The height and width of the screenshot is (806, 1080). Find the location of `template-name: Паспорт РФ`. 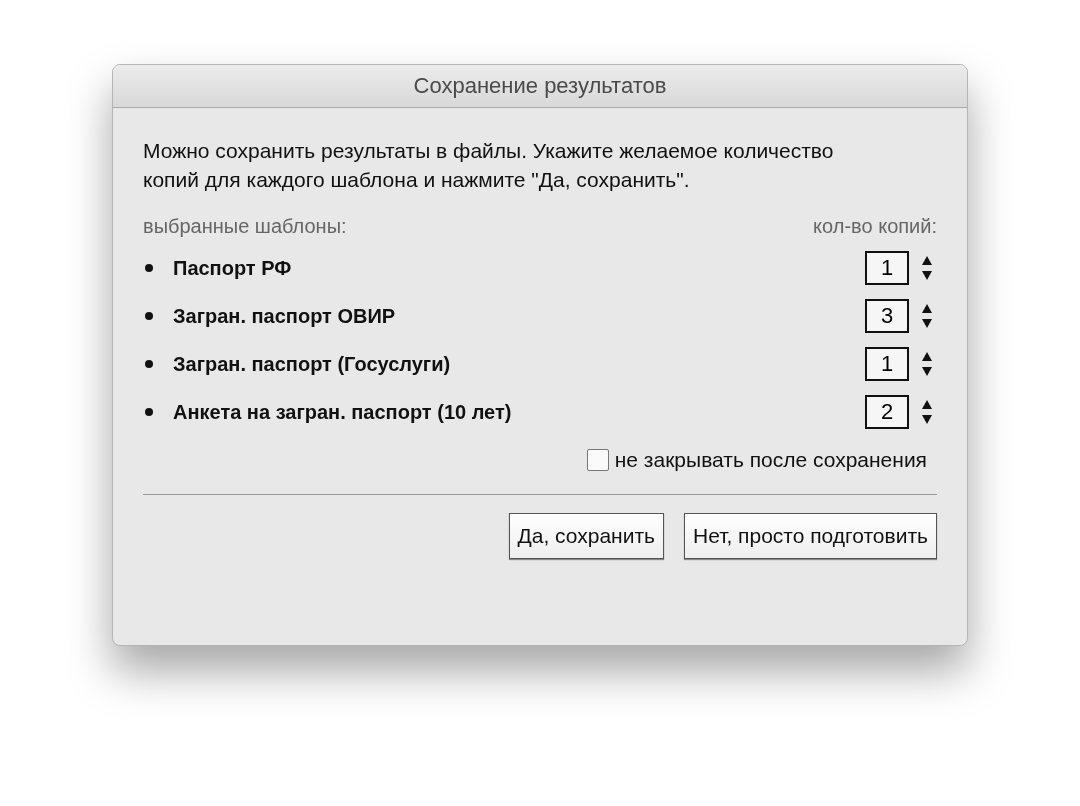

template-name: Паспорт РФ is located at coordinates (233, 268).